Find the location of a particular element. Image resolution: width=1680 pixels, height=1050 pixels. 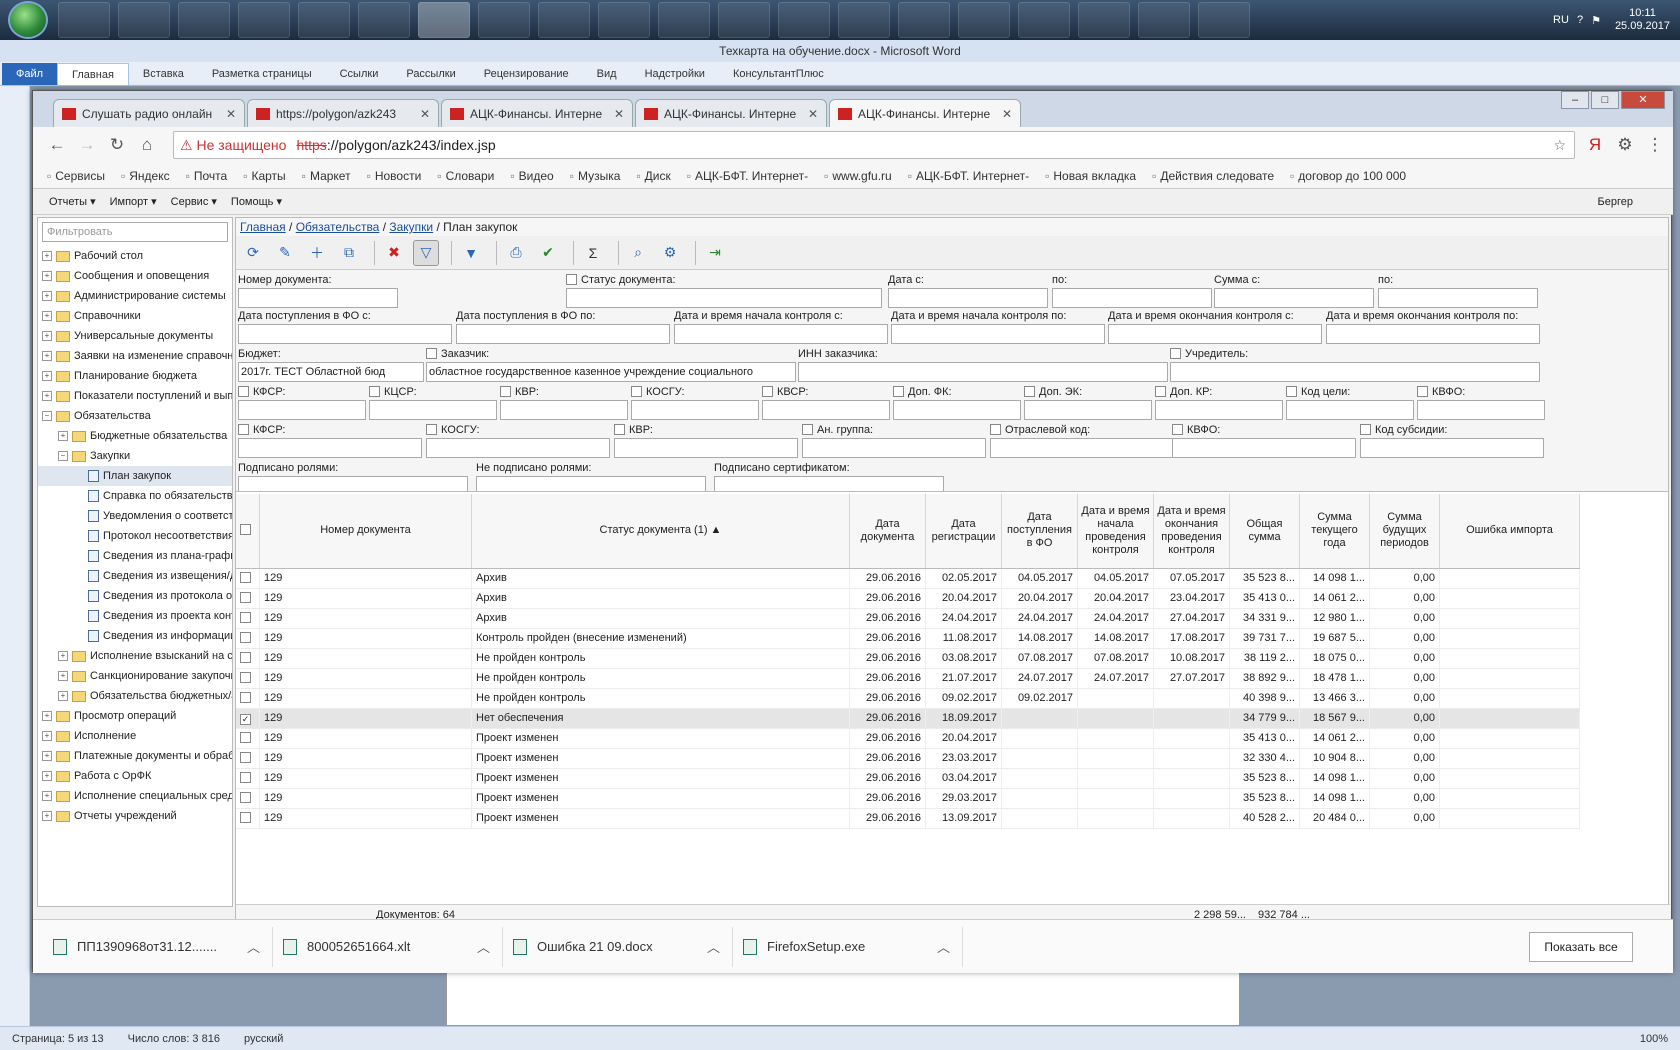

taskbar-app-15: Vbox is located at coordinates (984, 20).